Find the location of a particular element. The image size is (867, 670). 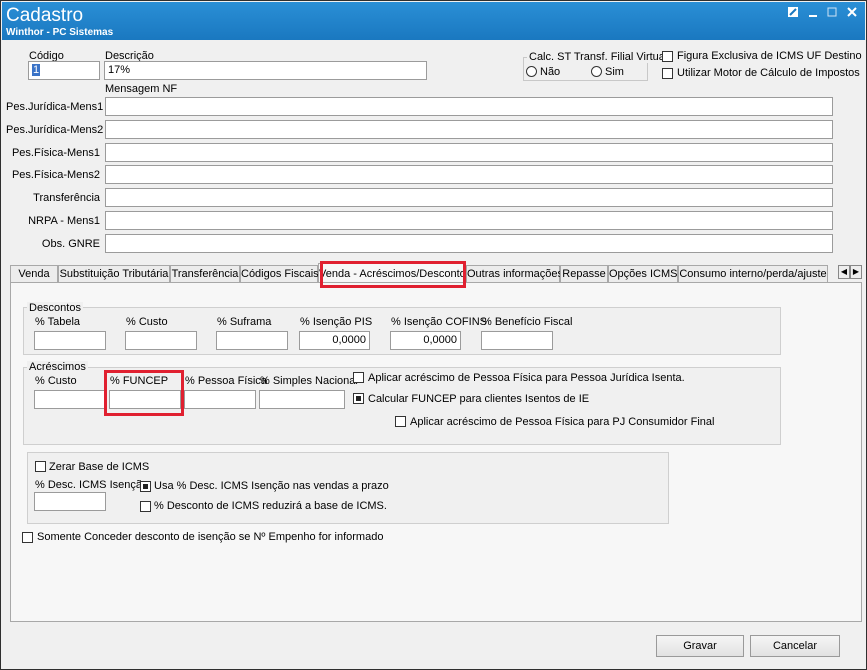

msg-input-gnre is located at coordinates (469, 243).